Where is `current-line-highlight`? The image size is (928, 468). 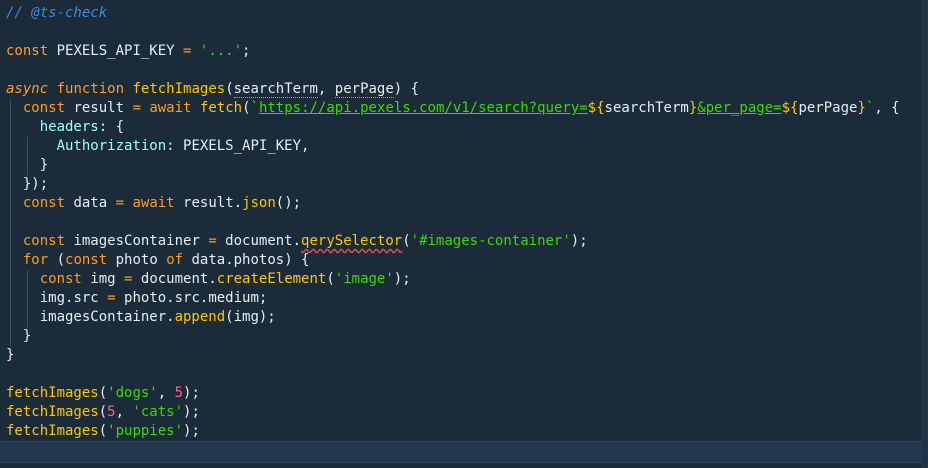 current-line-highlight is located at coordinates (460, 452).